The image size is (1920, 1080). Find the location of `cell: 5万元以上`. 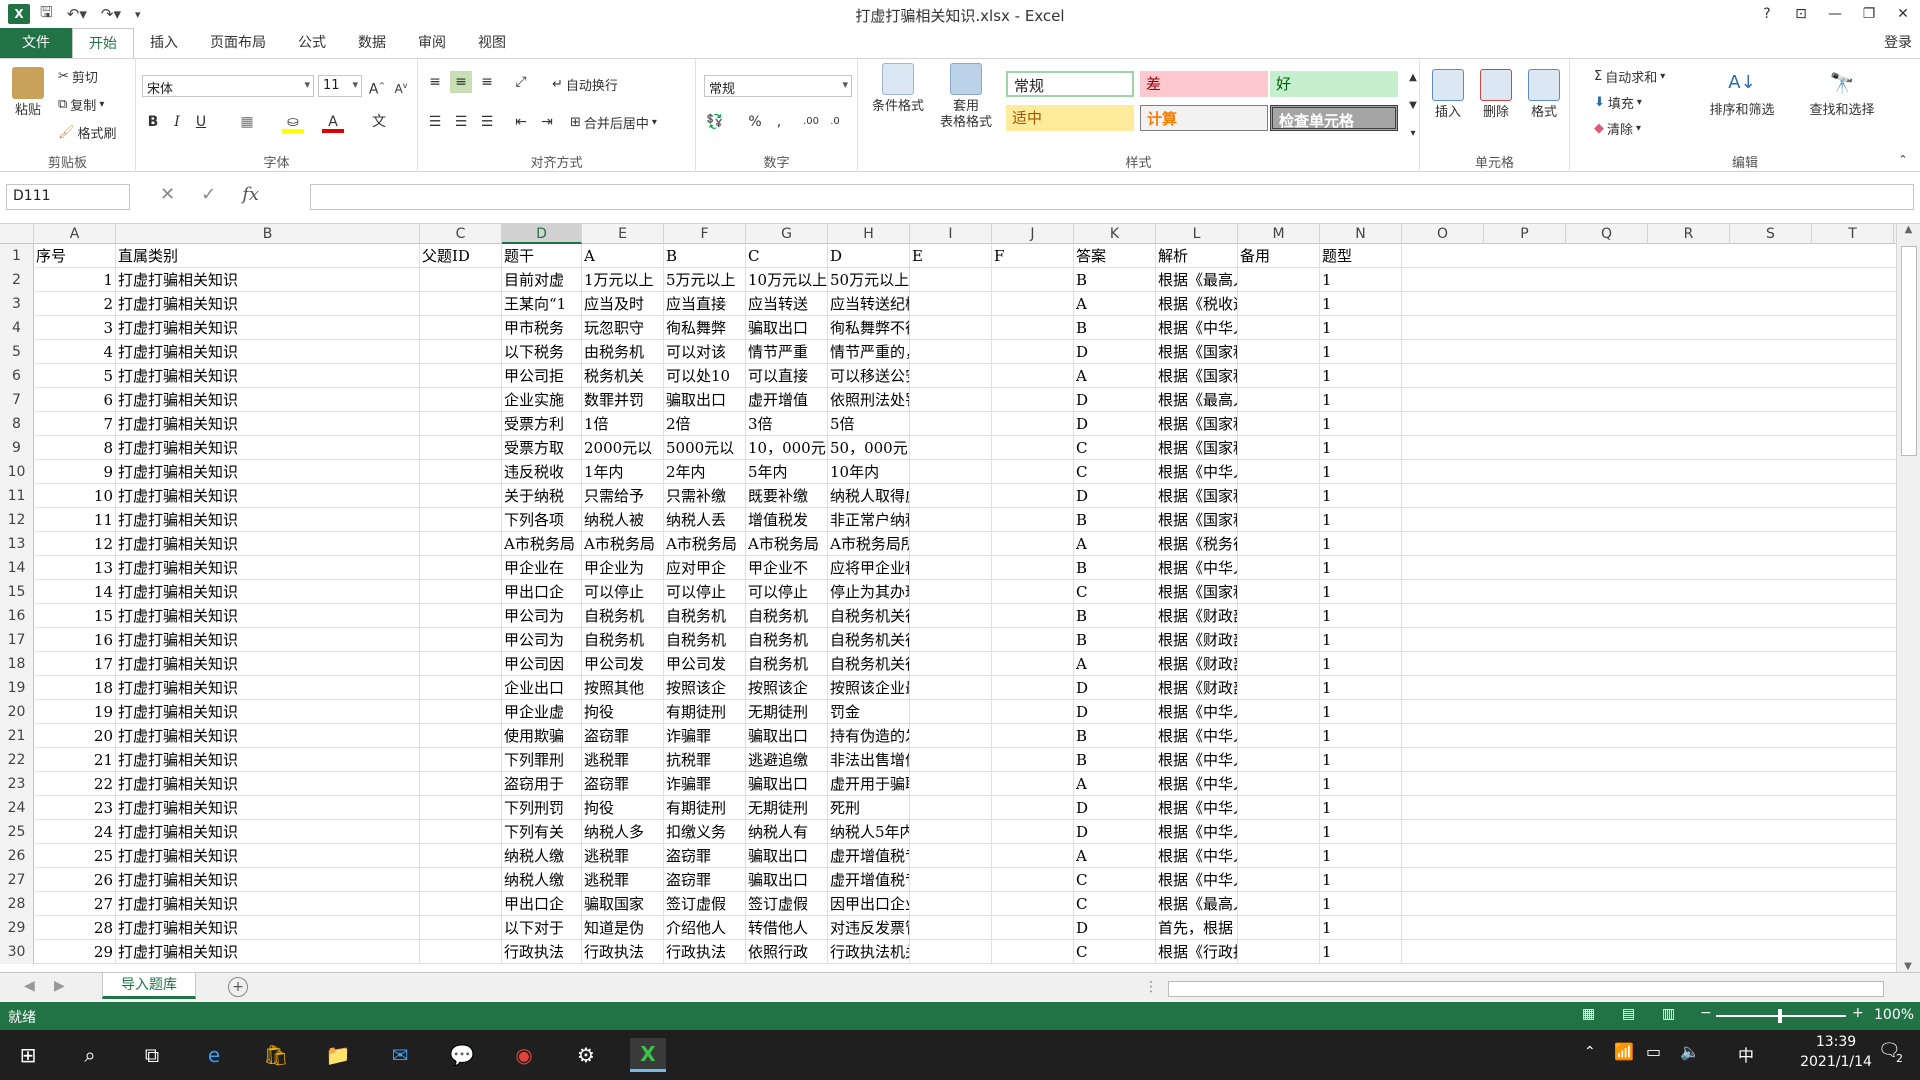

cell: 5万元以上 is located at coordinates (705, 280).